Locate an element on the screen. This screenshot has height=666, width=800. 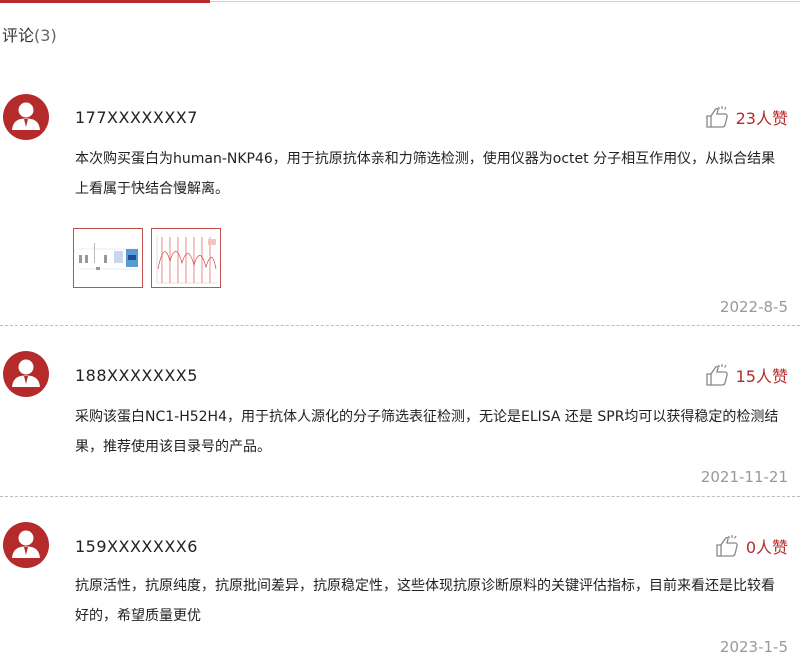
comment-username: 188XXXXXXX5 is located at coordinates (136, 375).